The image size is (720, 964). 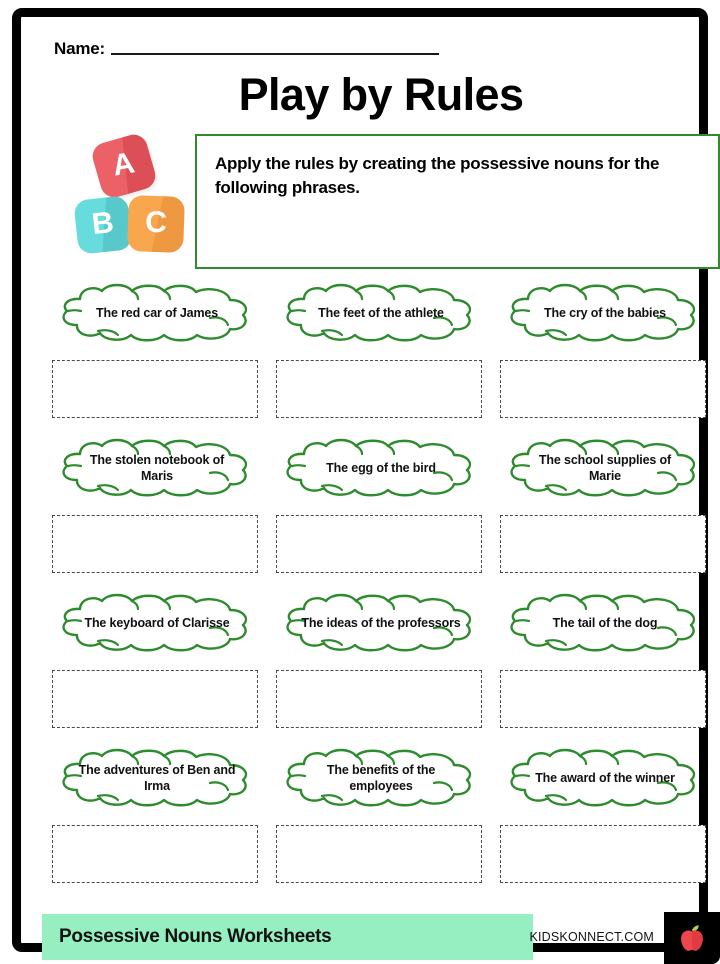 I want to click on exercise-item: The keyboard of Clarisse, so click(x=157, y=660).